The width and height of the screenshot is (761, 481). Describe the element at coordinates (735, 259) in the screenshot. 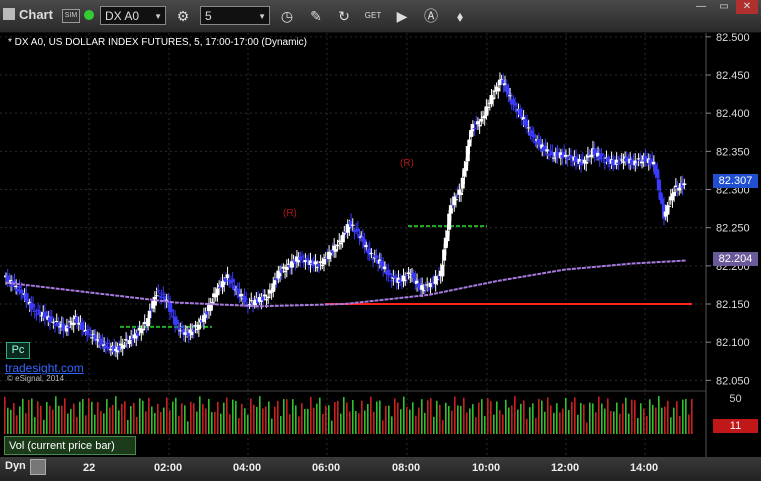

I see `ma-price-badge: 82.204` at that location.